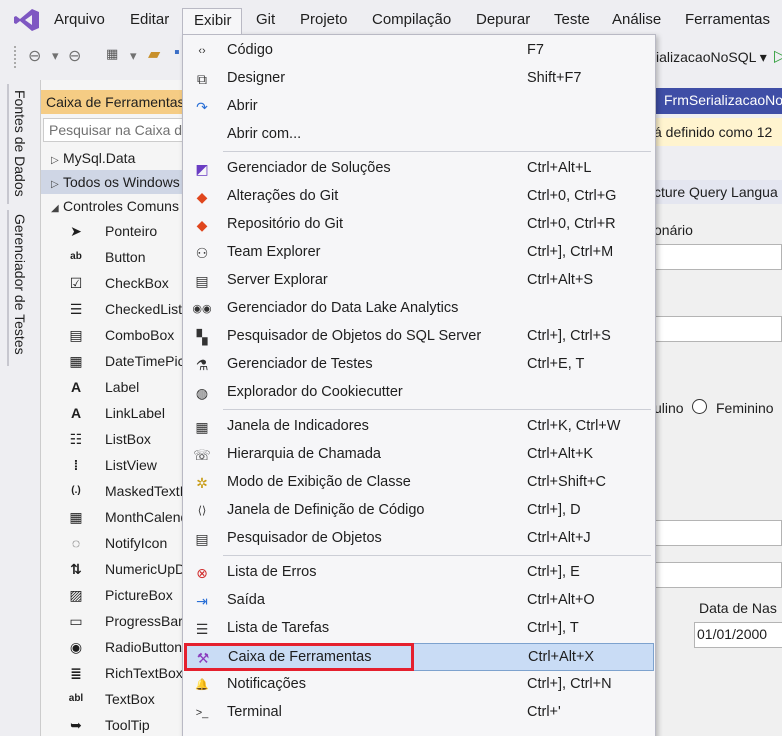  What do you see at coordinates (113, 158) in the screenshot?
I see `toolbox-group-mysql: ▷ MySql.Data` at bounding box center [113, 158].